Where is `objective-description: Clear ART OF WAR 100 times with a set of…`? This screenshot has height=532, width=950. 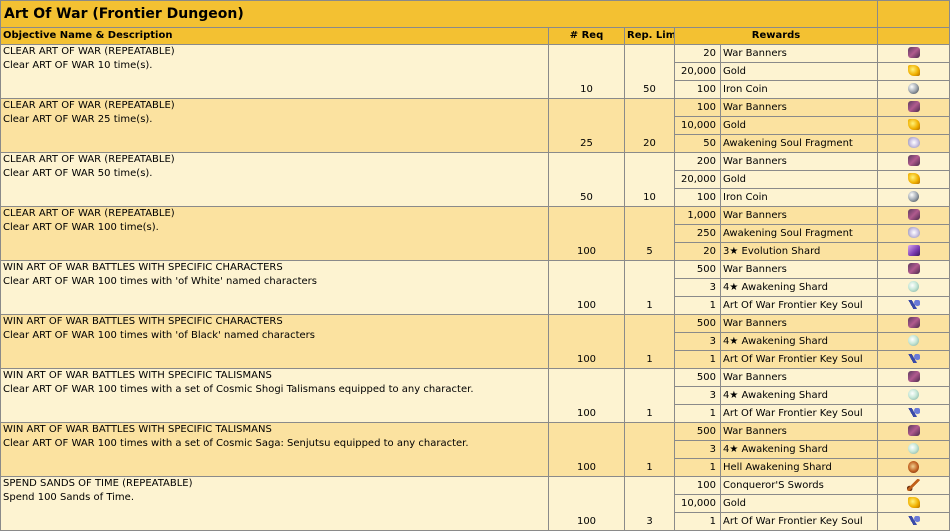
objective-description: Clear ART OF WAR 100 times with a set of… is located at coordinates (238, 389).